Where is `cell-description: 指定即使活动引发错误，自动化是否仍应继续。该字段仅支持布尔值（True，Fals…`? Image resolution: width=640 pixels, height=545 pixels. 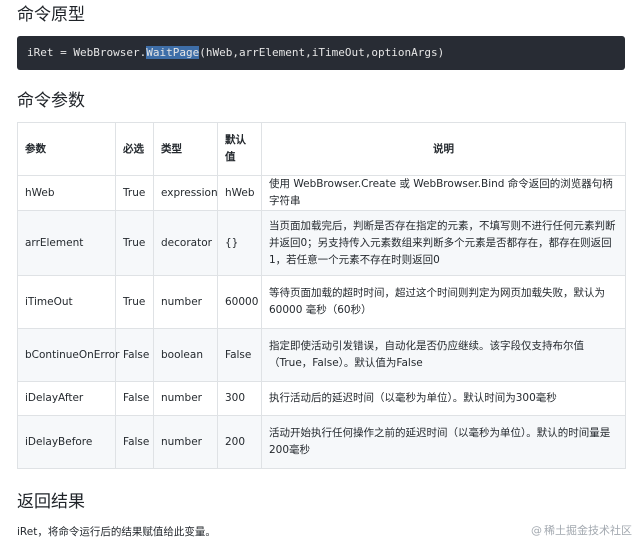 cell-description: 指定即使活动引发错误，自动化是否仍应继续。该字段仅支持布尔值（True，Fals… is located at coordinates (443, 355).